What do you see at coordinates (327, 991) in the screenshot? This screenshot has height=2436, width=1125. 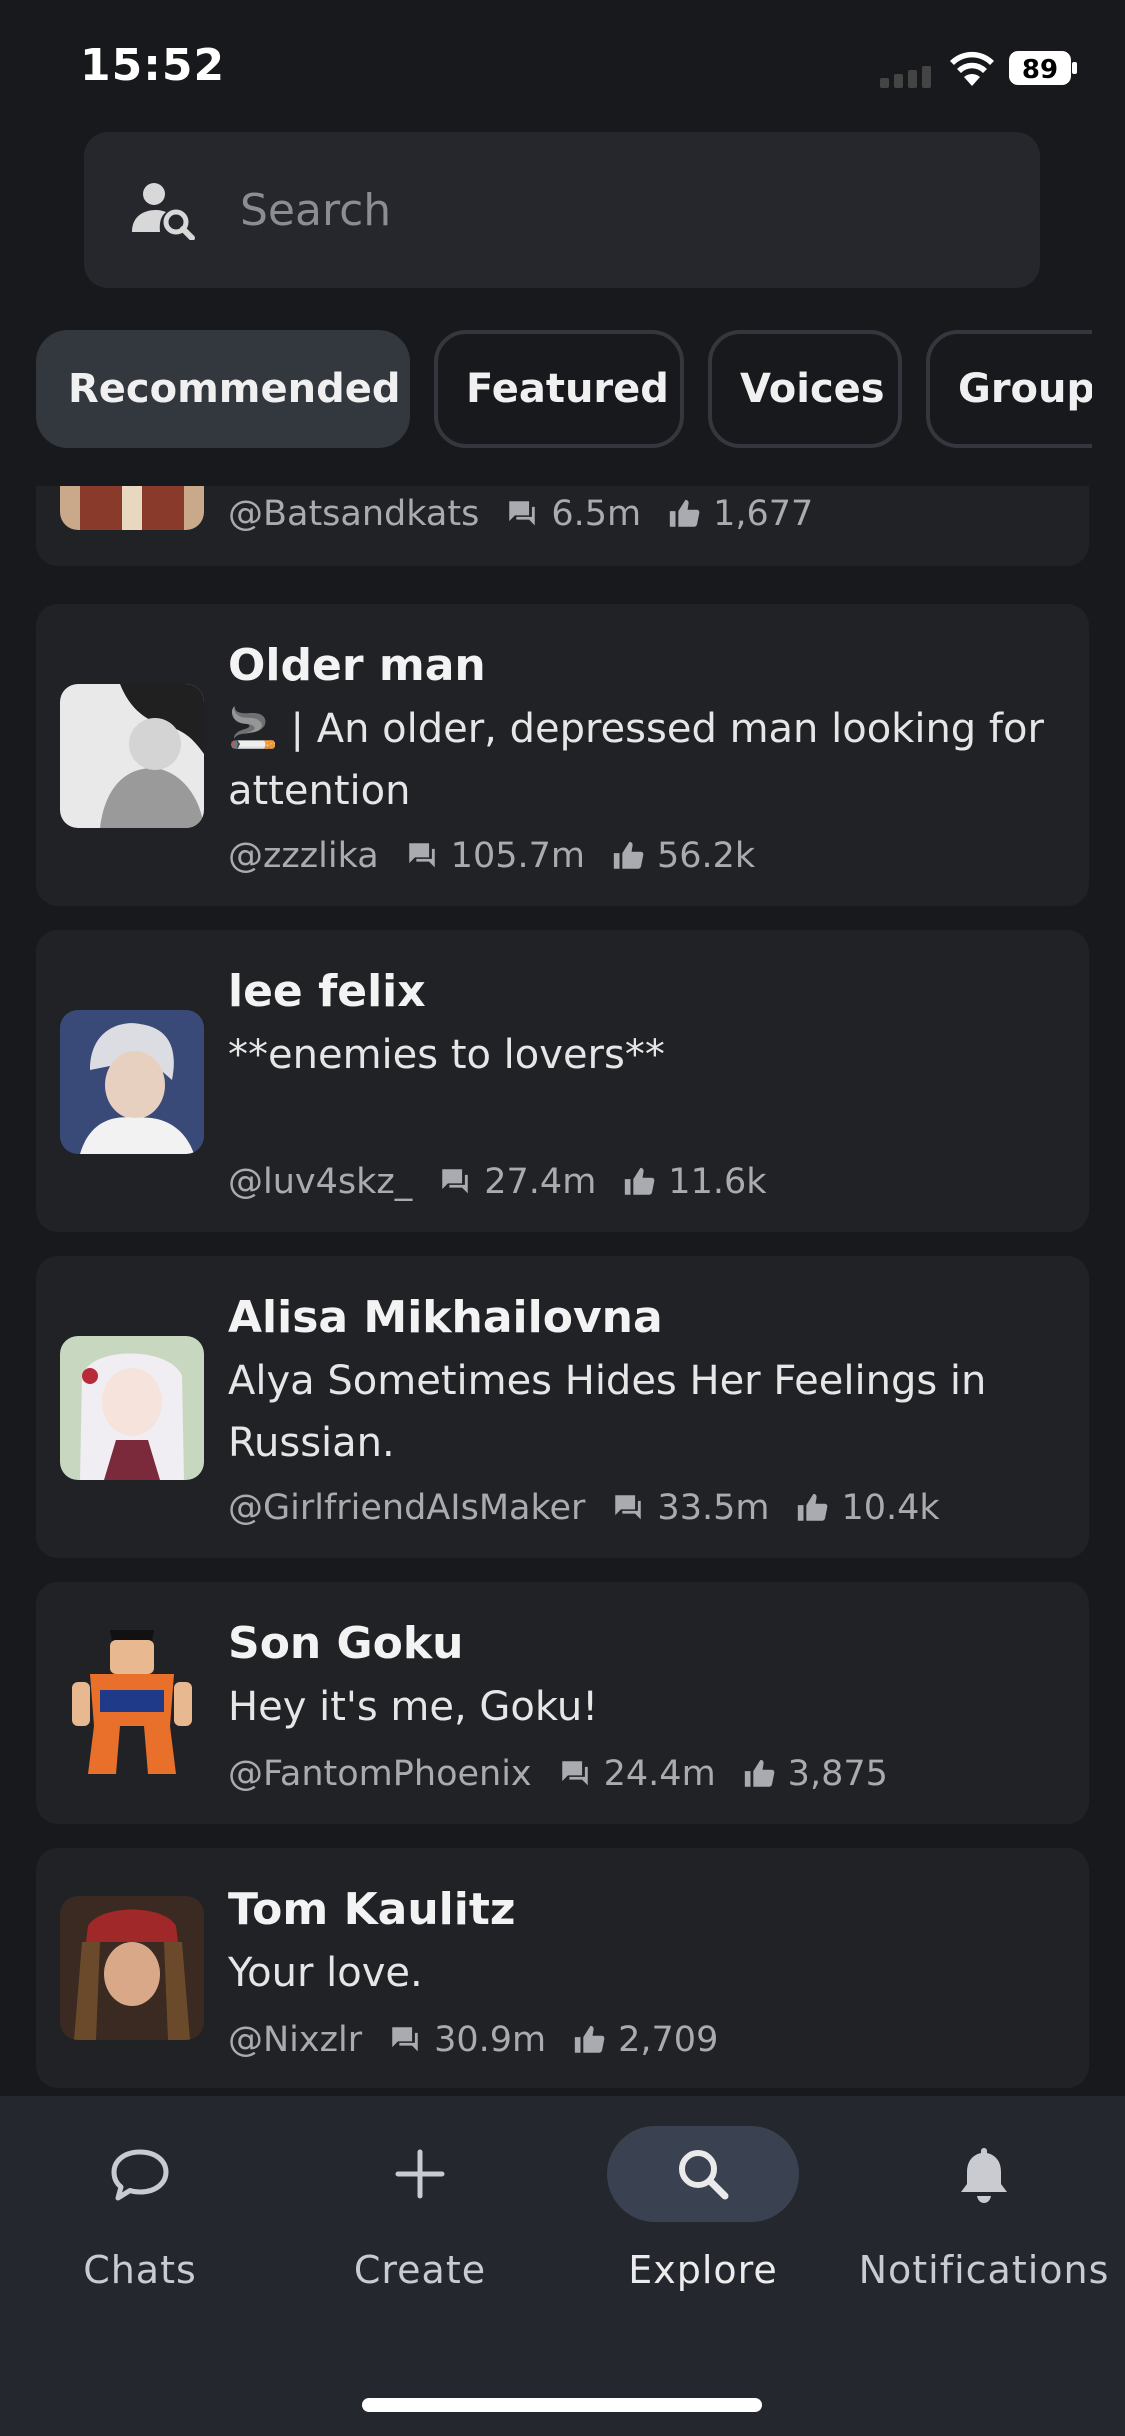 I see `character-name: lee felix` at bounding box center [327, 991].